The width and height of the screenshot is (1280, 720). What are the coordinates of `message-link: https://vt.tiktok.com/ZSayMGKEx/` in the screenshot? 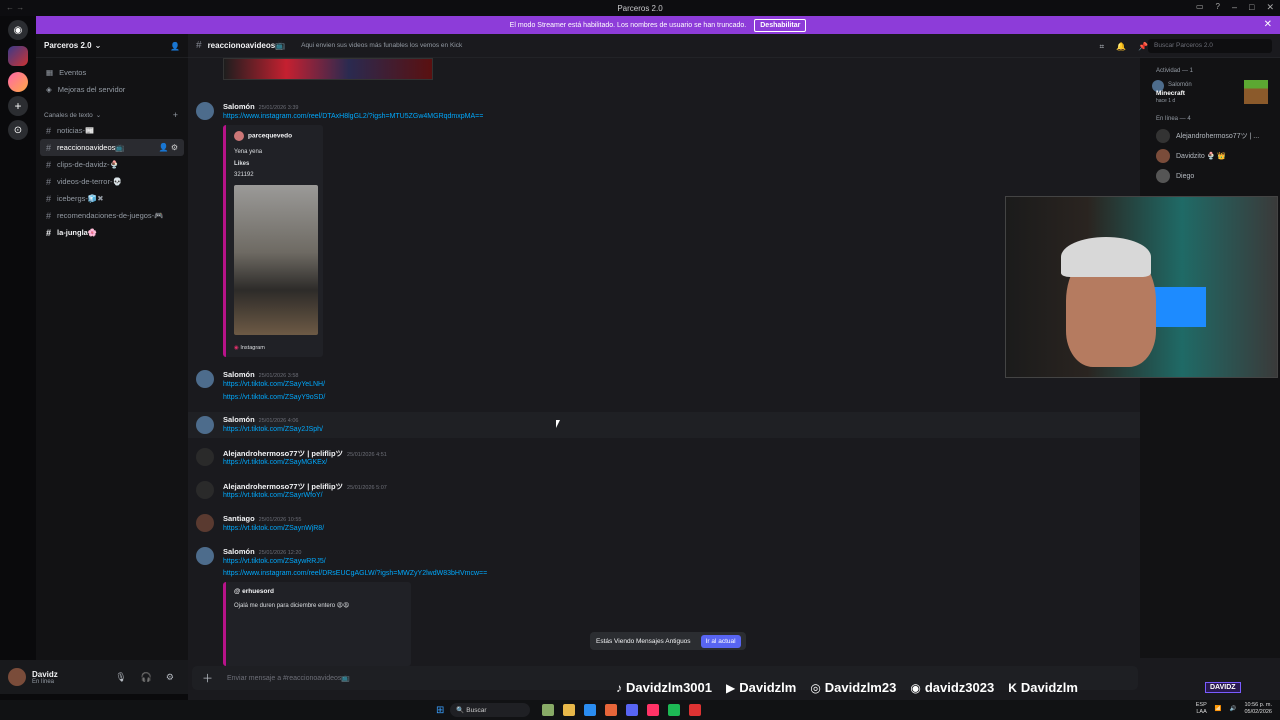 It's located at (275, 462).